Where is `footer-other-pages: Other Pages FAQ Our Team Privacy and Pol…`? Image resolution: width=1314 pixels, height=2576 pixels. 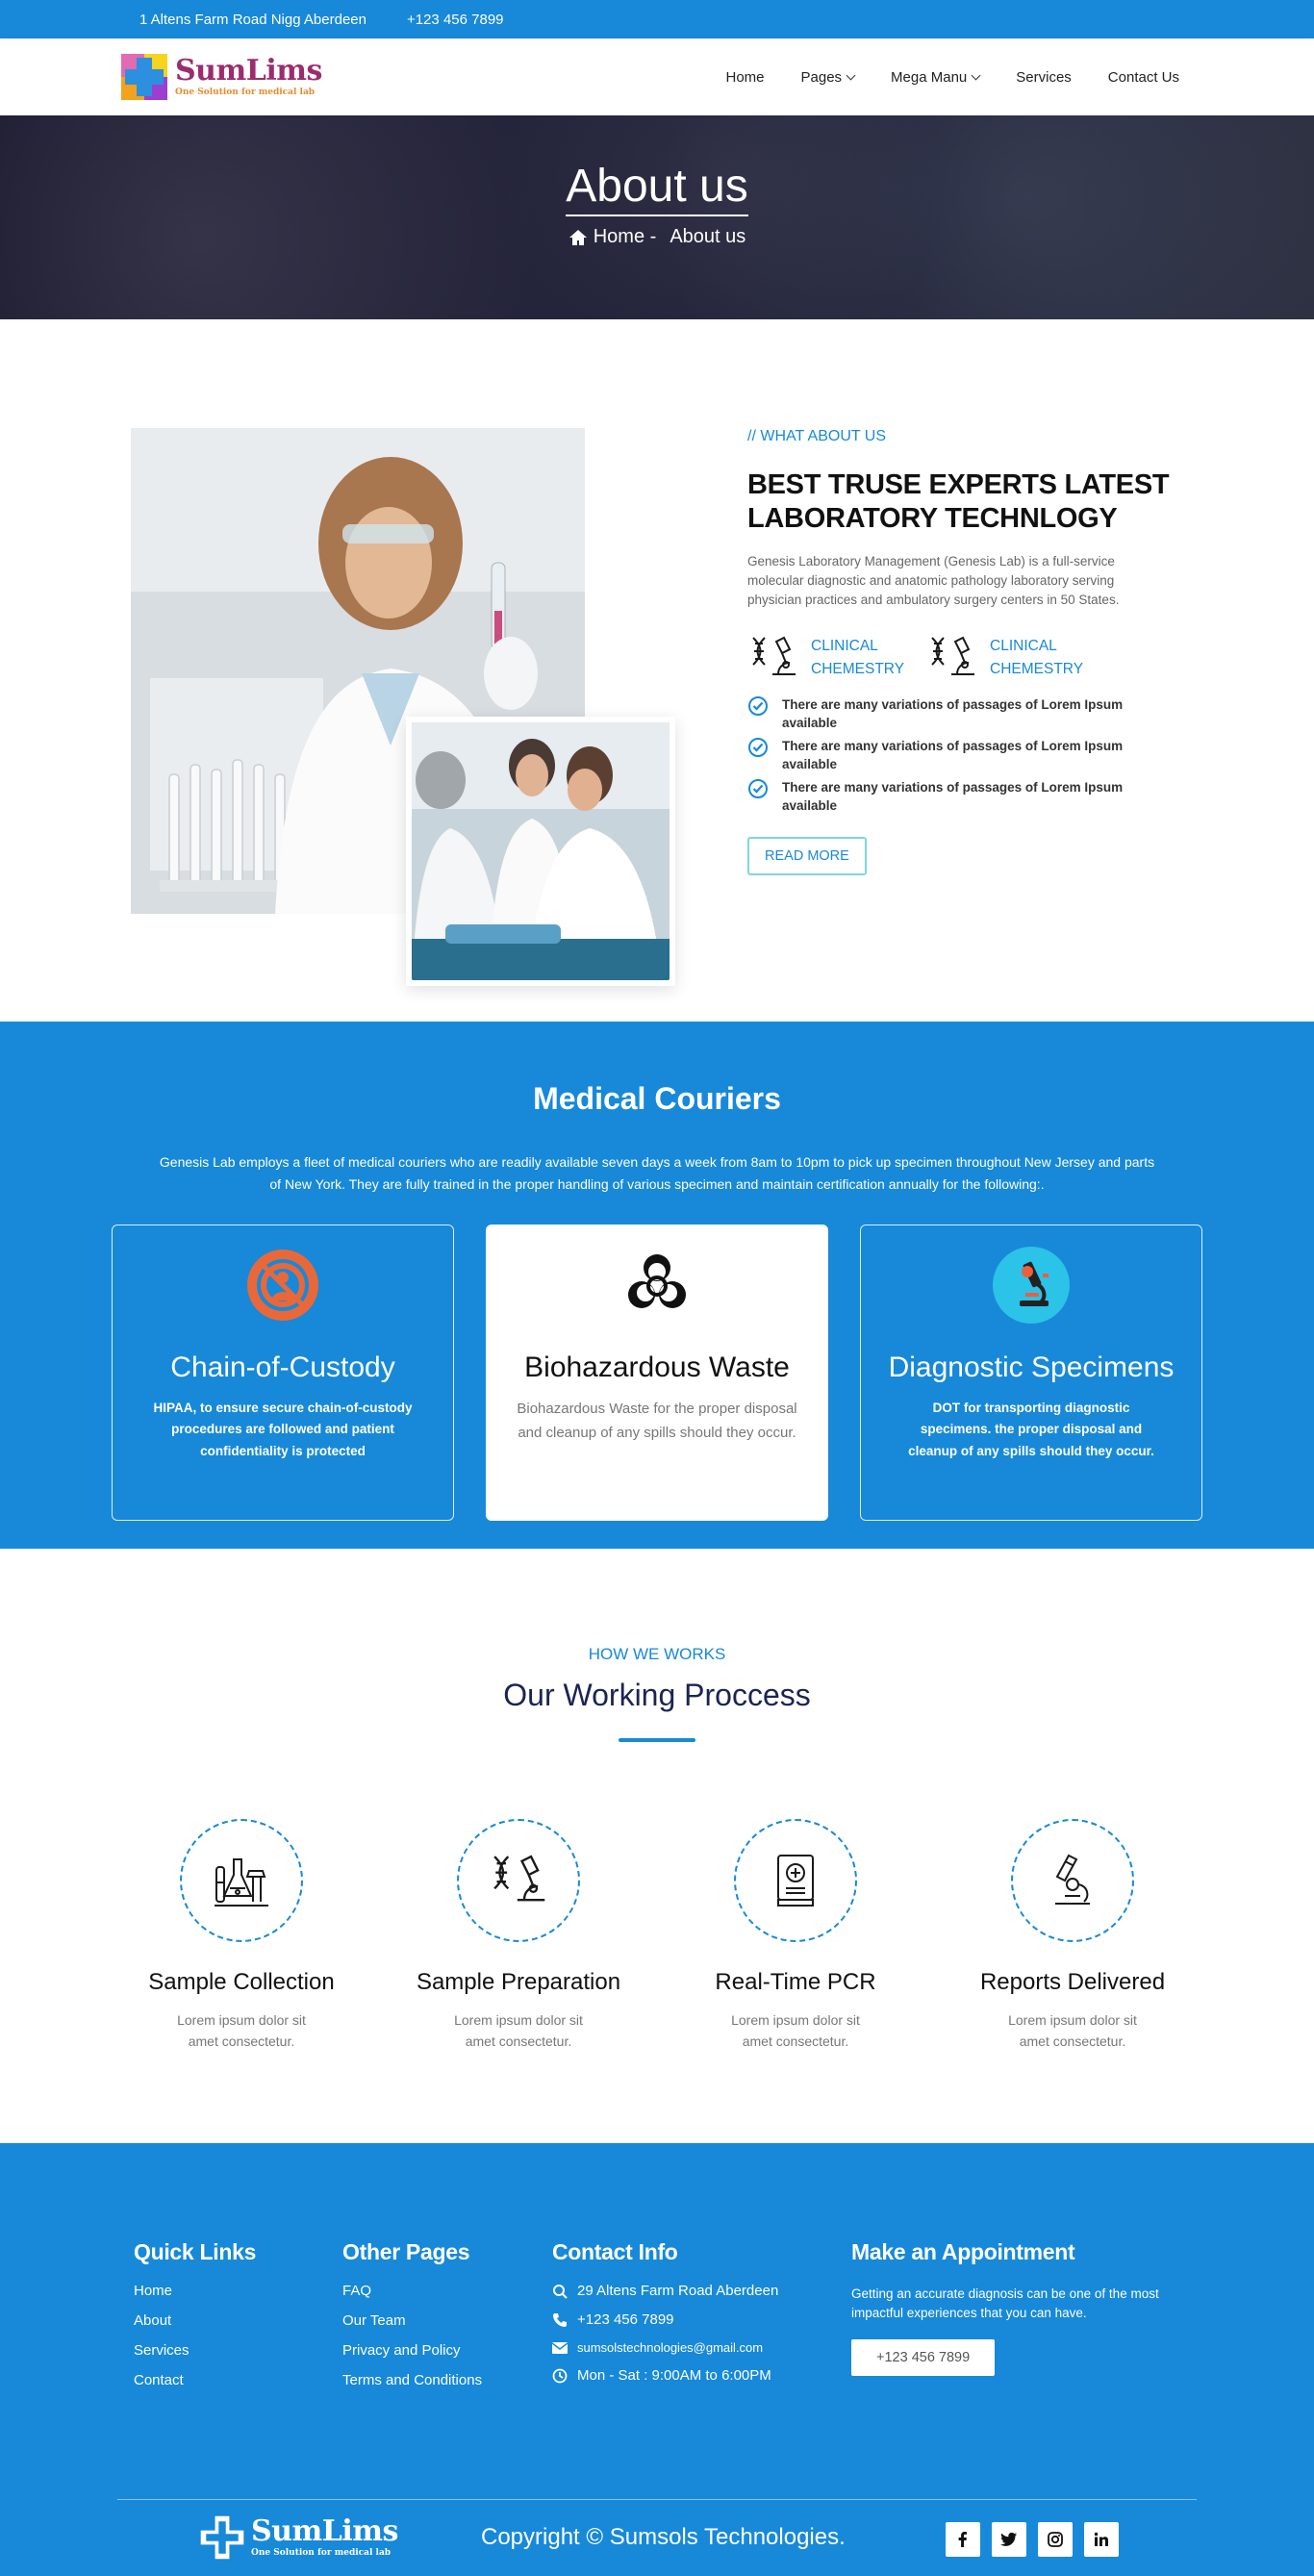 footer-other-pages: Other Pages FAQ Our Team Privacy and Pol… is located at coordinates (412, 2320).